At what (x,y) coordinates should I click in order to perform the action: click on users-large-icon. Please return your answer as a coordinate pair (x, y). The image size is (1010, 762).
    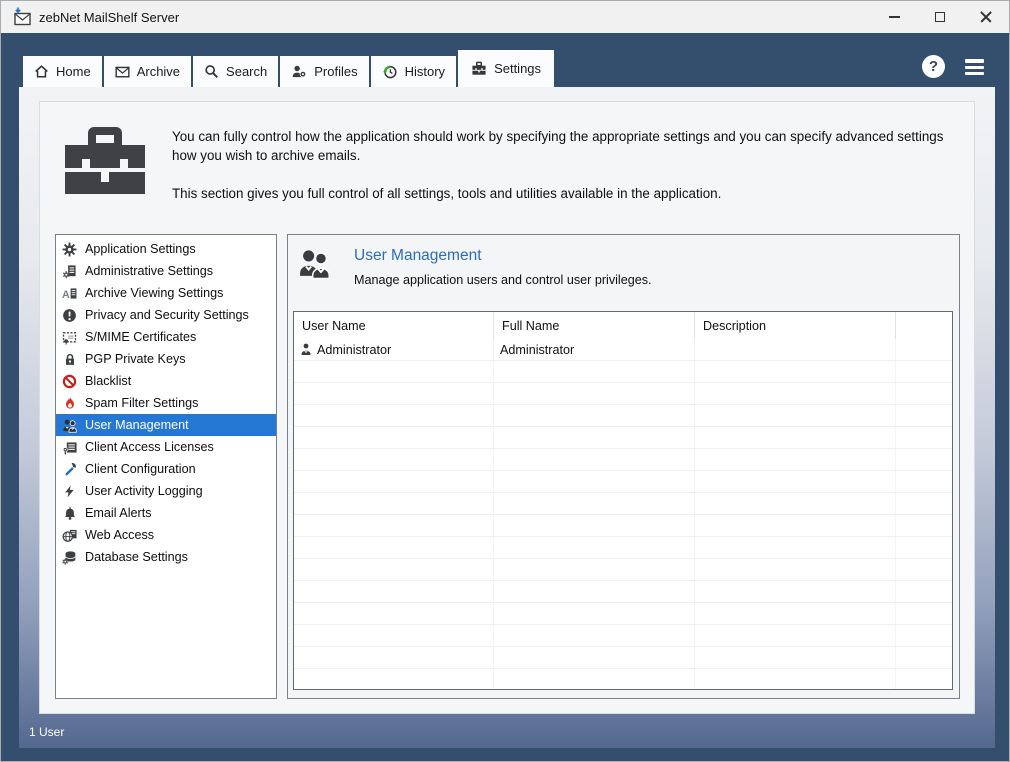
    Looking at the image, I should click on (315, 265).